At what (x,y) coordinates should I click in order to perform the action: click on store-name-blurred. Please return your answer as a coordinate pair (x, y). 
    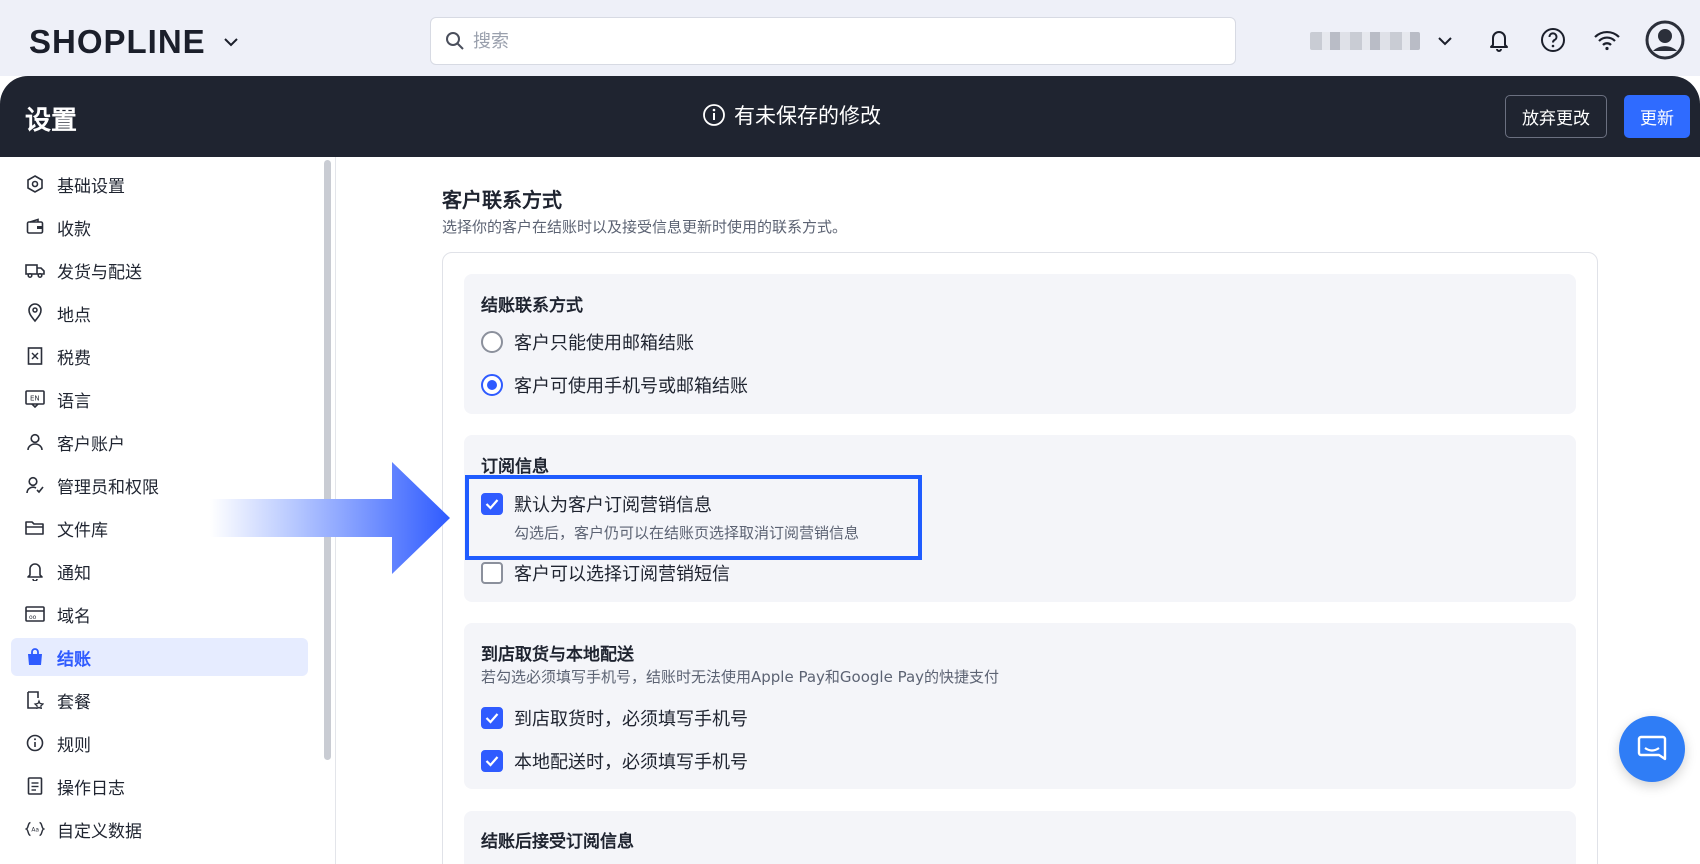
    Looking at the image, I should click on (1365, 41).